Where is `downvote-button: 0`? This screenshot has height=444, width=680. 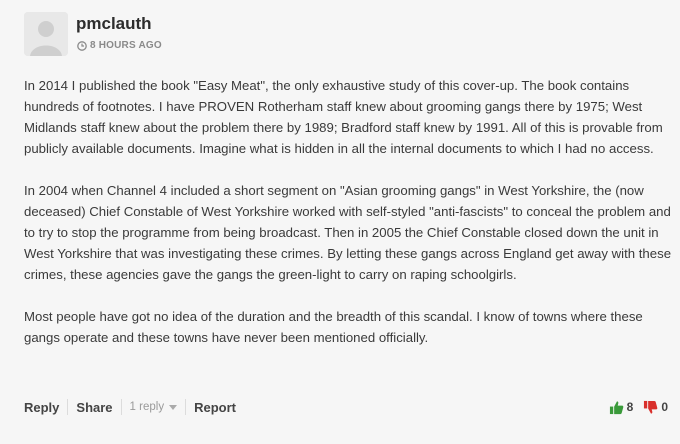
downvote-button: 0 is located at coordinates (655, 407).